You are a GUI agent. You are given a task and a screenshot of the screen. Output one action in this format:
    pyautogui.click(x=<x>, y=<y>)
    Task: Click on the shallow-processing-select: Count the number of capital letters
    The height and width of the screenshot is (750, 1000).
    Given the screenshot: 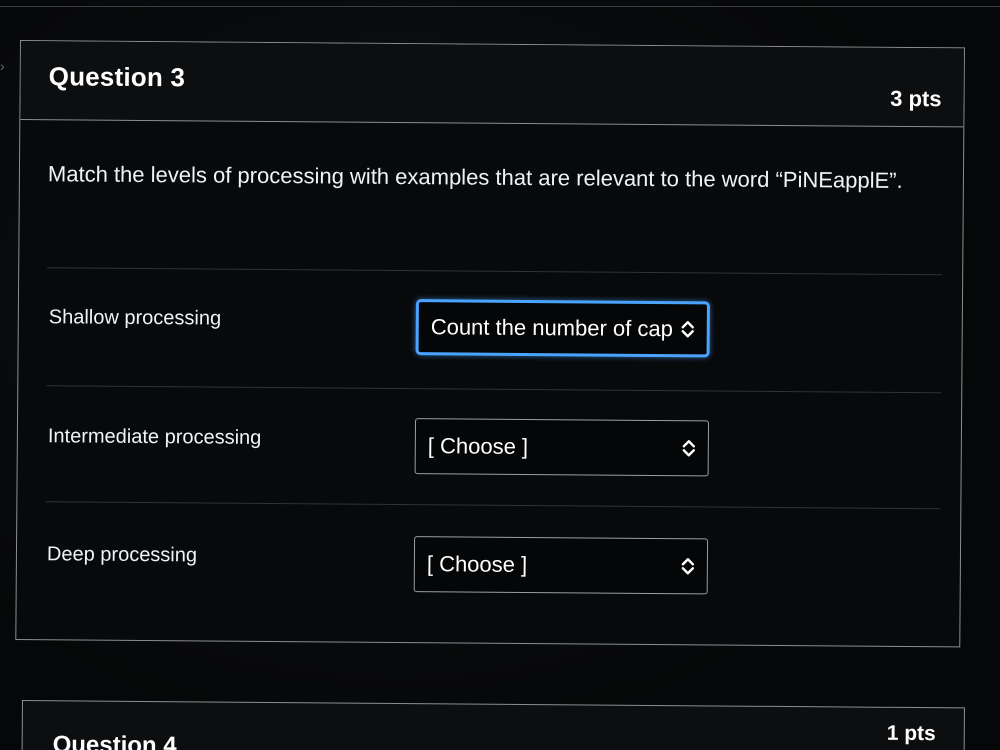 What is the action you would take?
    pyautogui.click(x=562, y=328)
    